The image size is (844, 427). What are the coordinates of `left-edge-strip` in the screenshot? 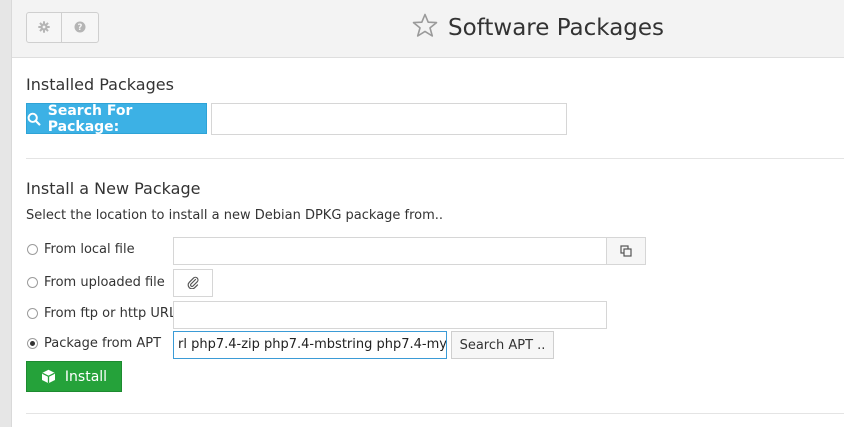 It's located at (6, 213).